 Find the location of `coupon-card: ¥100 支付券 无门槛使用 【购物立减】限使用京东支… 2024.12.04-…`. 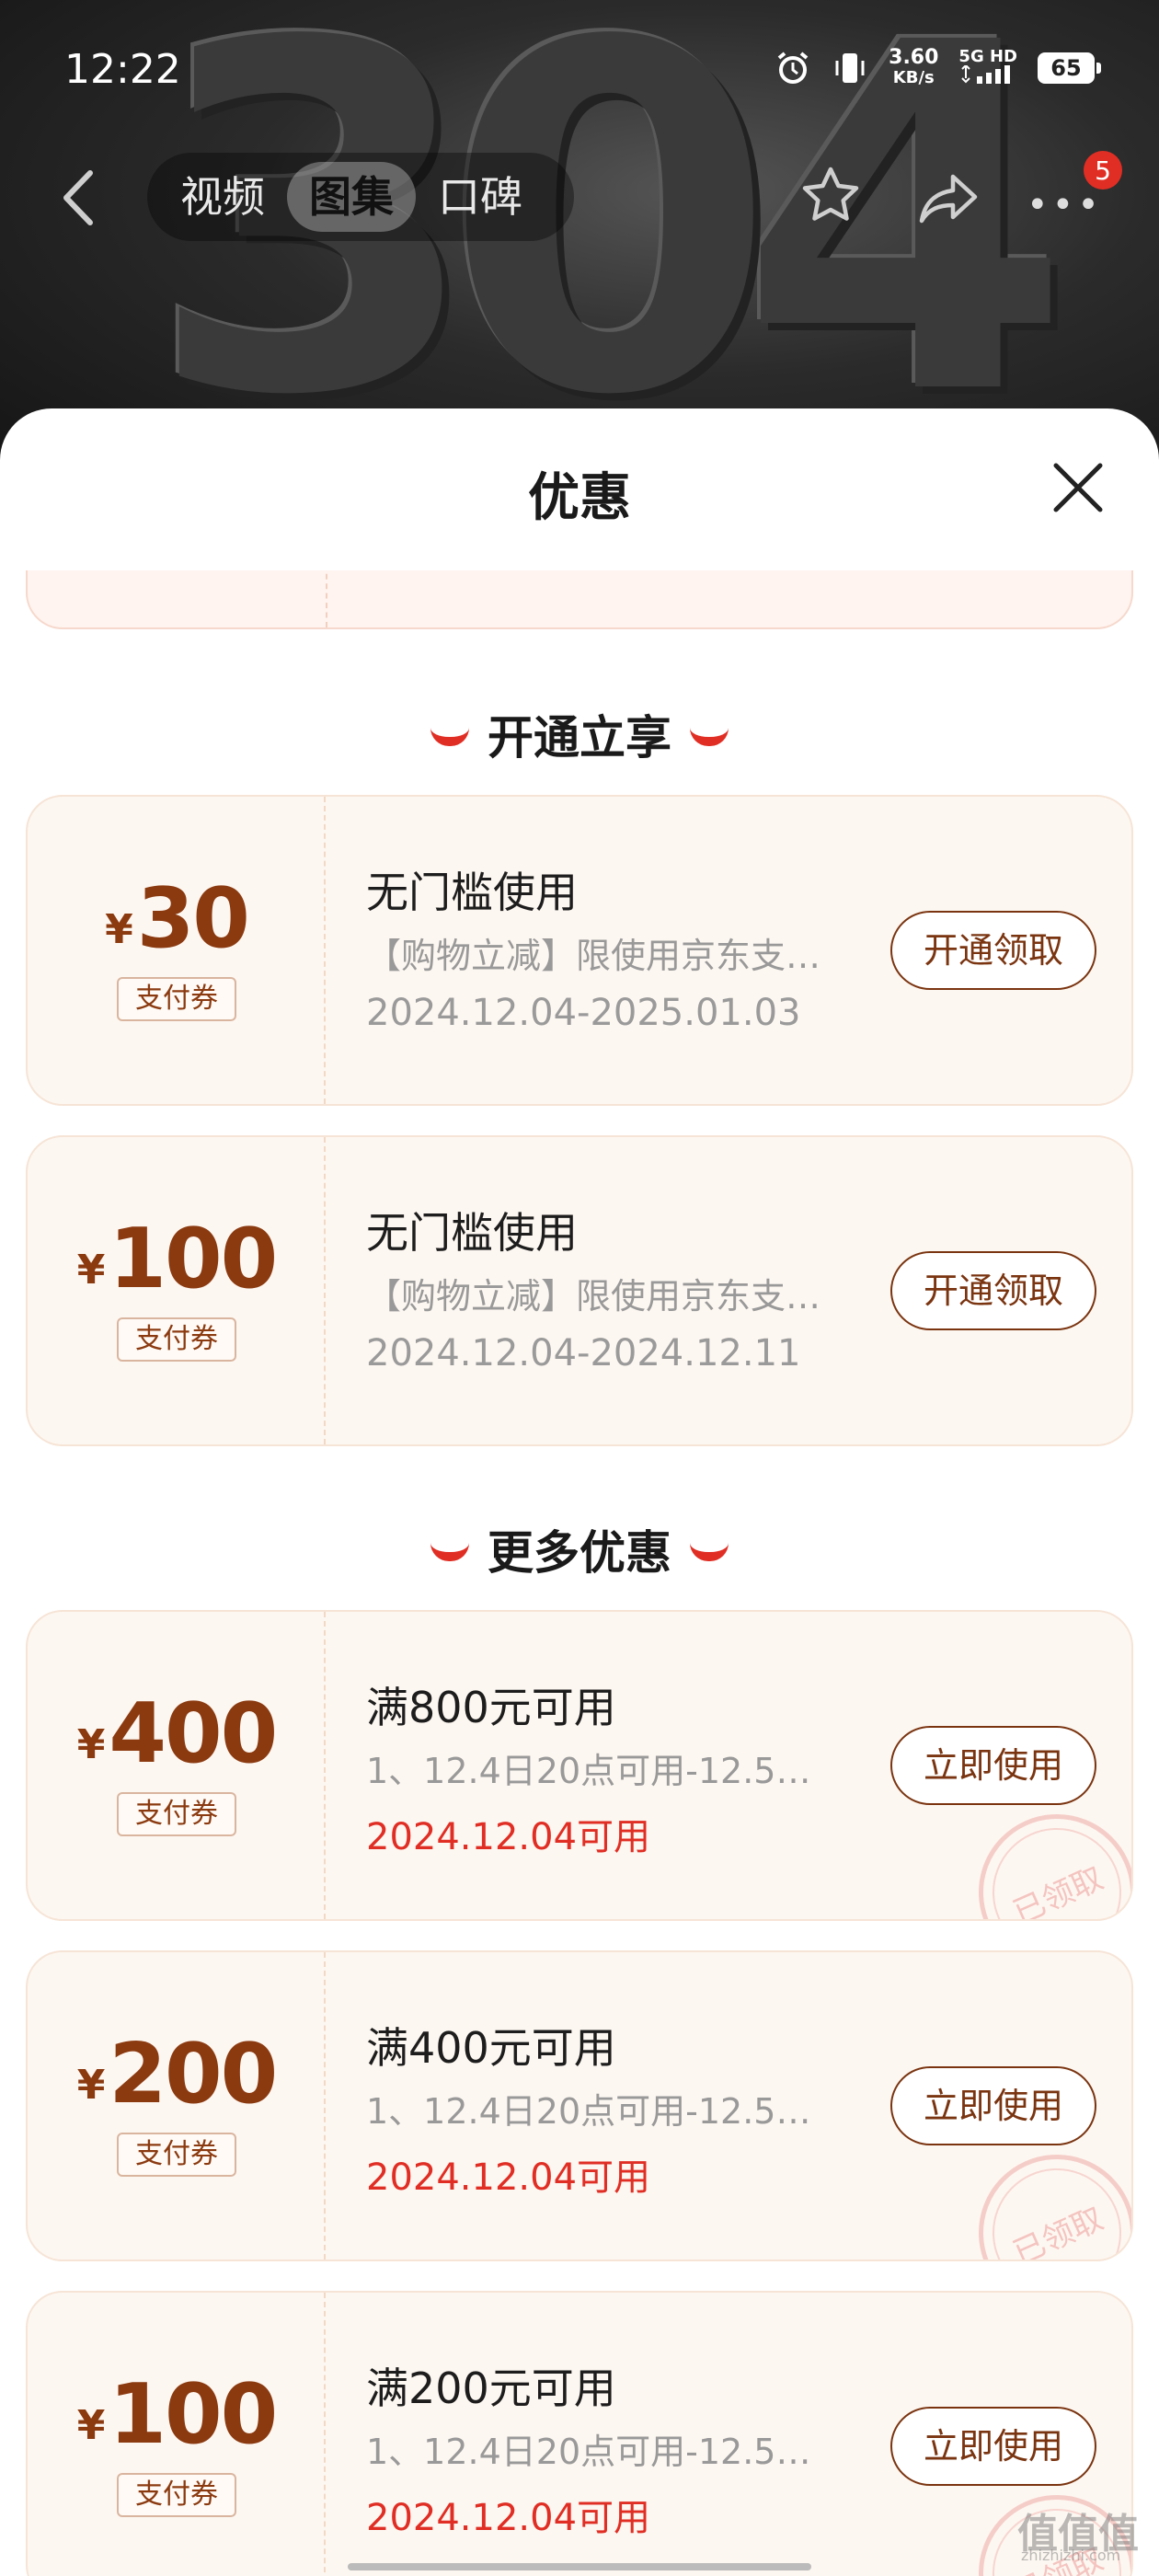

coupon-card: ¥100 支付券 无门槛使用 【购物立减】限使用京东支… 2024.12.04-… is located at coordinates (579, 1290).